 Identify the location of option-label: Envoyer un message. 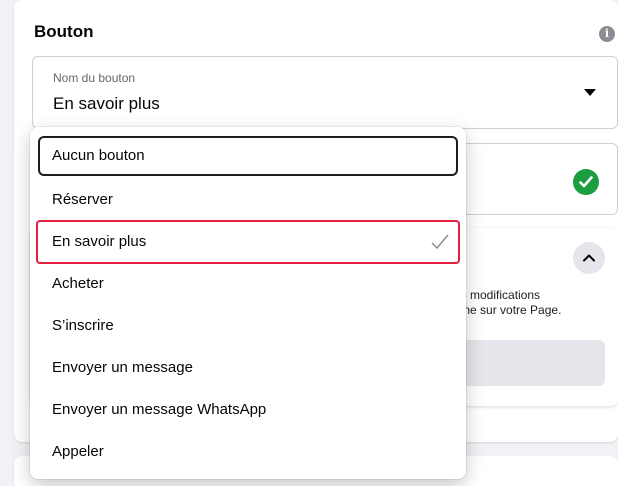
(122, 367).